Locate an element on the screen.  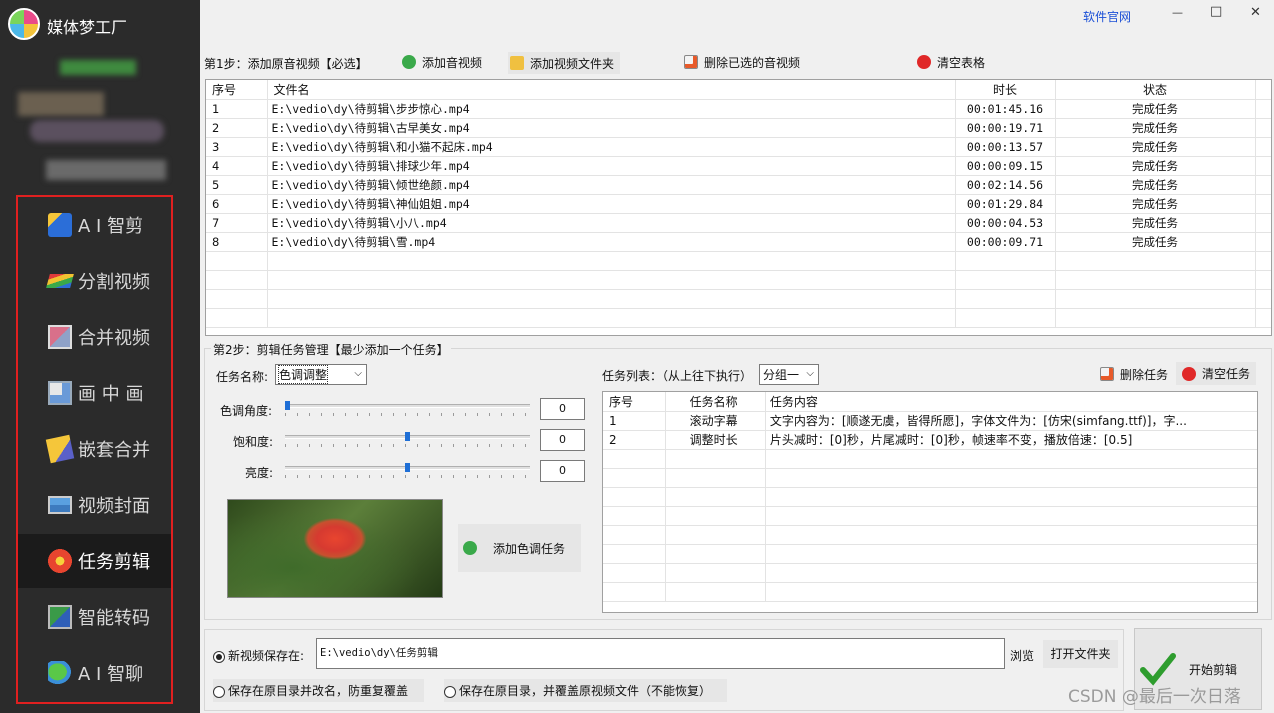
file-name: E:\vedio\dy\待剪辑\小八.mp4 is located at coordinates (611, 223).